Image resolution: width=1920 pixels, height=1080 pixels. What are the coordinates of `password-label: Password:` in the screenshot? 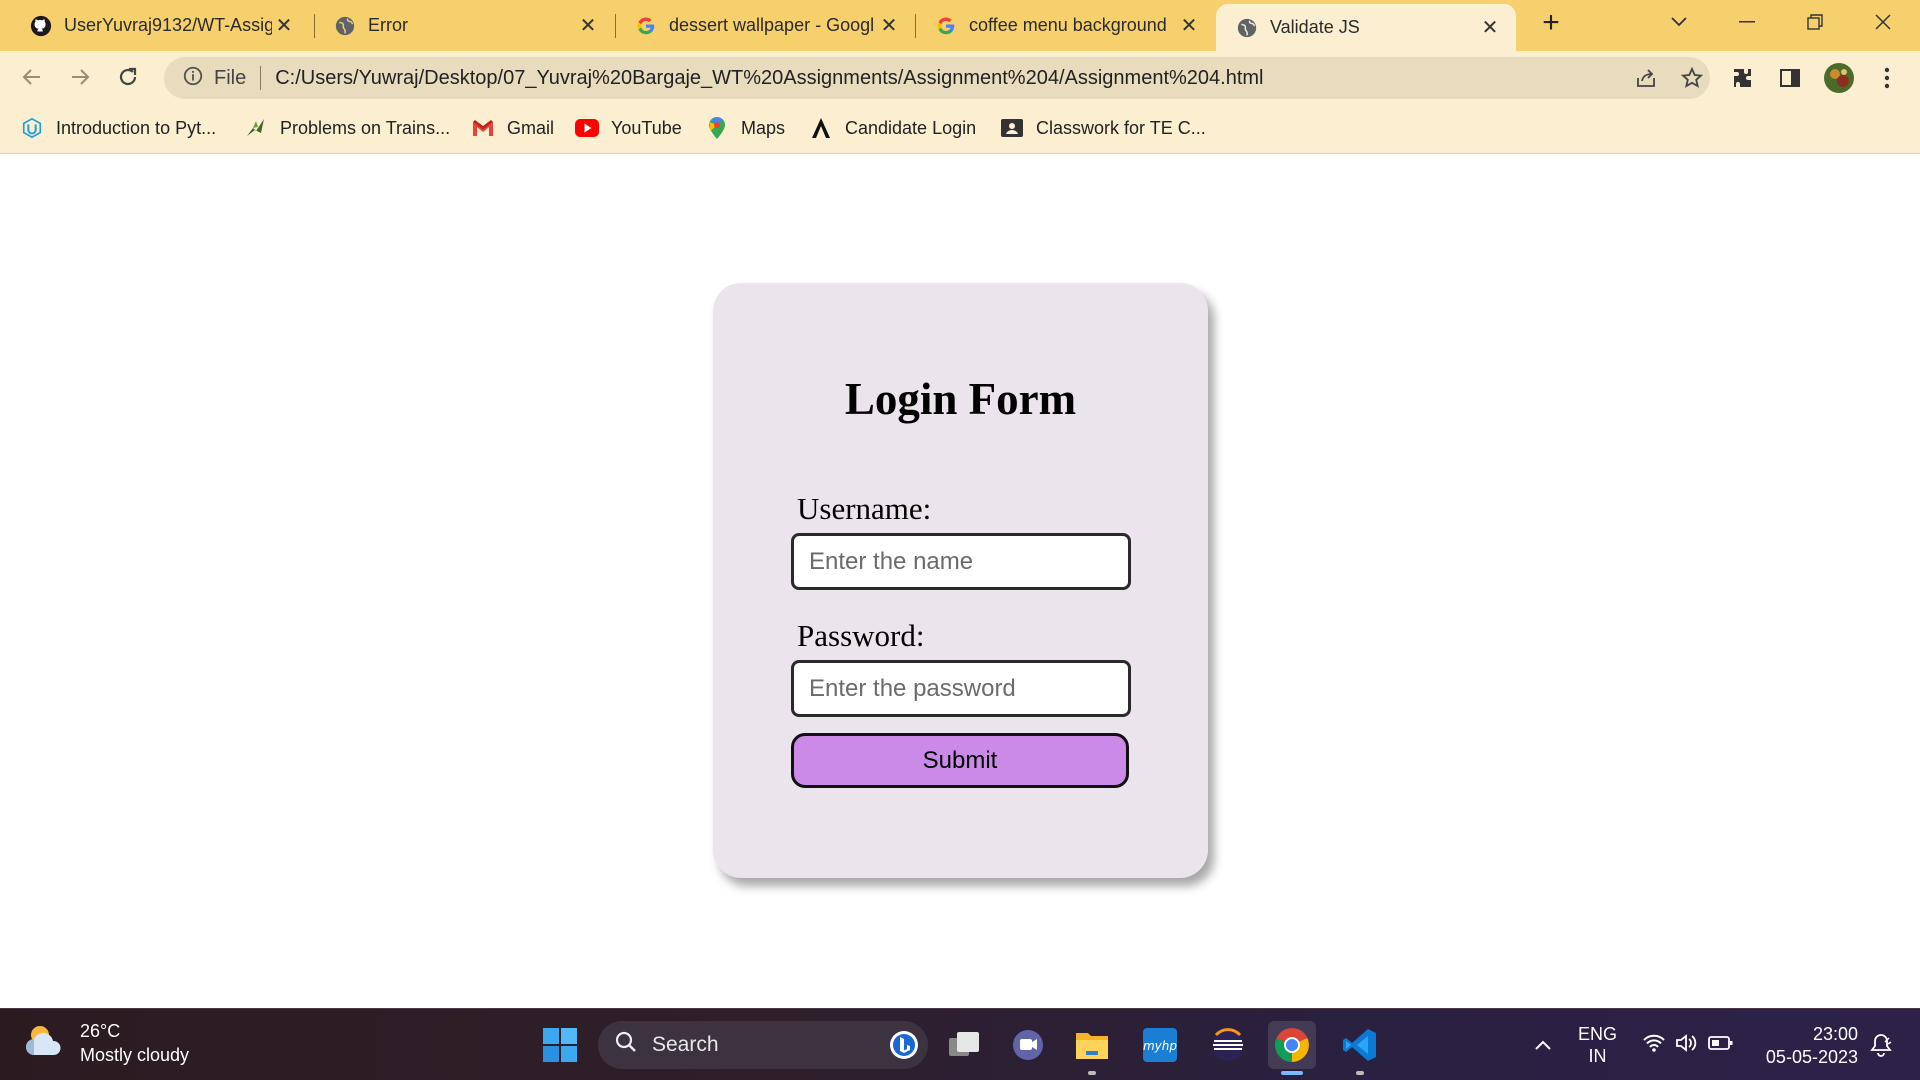 It's located at (861, 635).